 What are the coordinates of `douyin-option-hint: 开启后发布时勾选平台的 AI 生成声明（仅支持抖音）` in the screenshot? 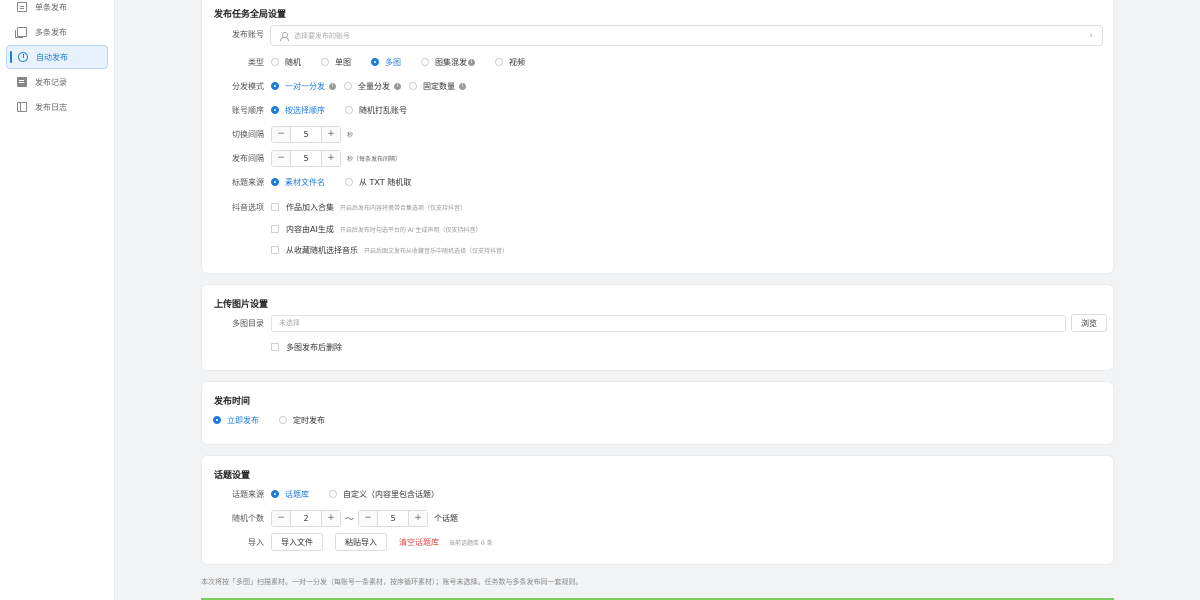 It's located at (410, 230).